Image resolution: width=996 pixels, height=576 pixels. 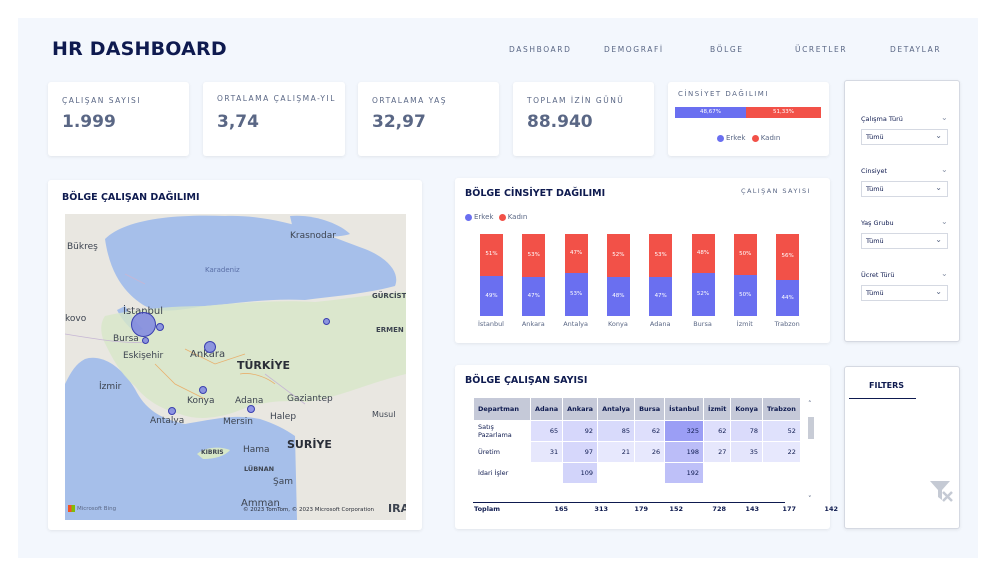 I want to click on nav-dashboard: DASHBOARD, so click(x=540, y=49).